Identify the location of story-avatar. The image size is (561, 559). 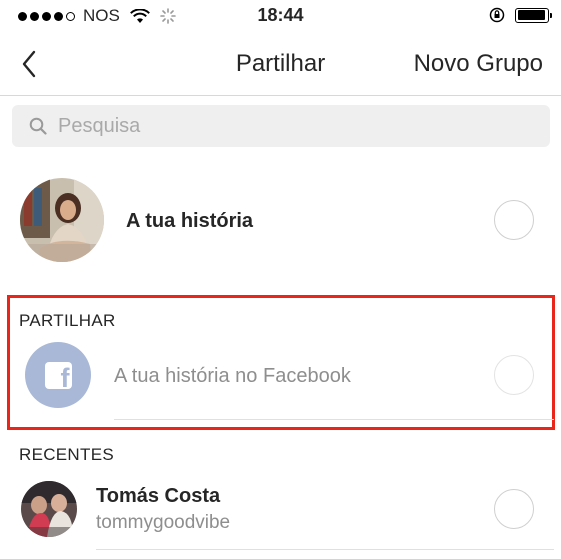
(62, 220).